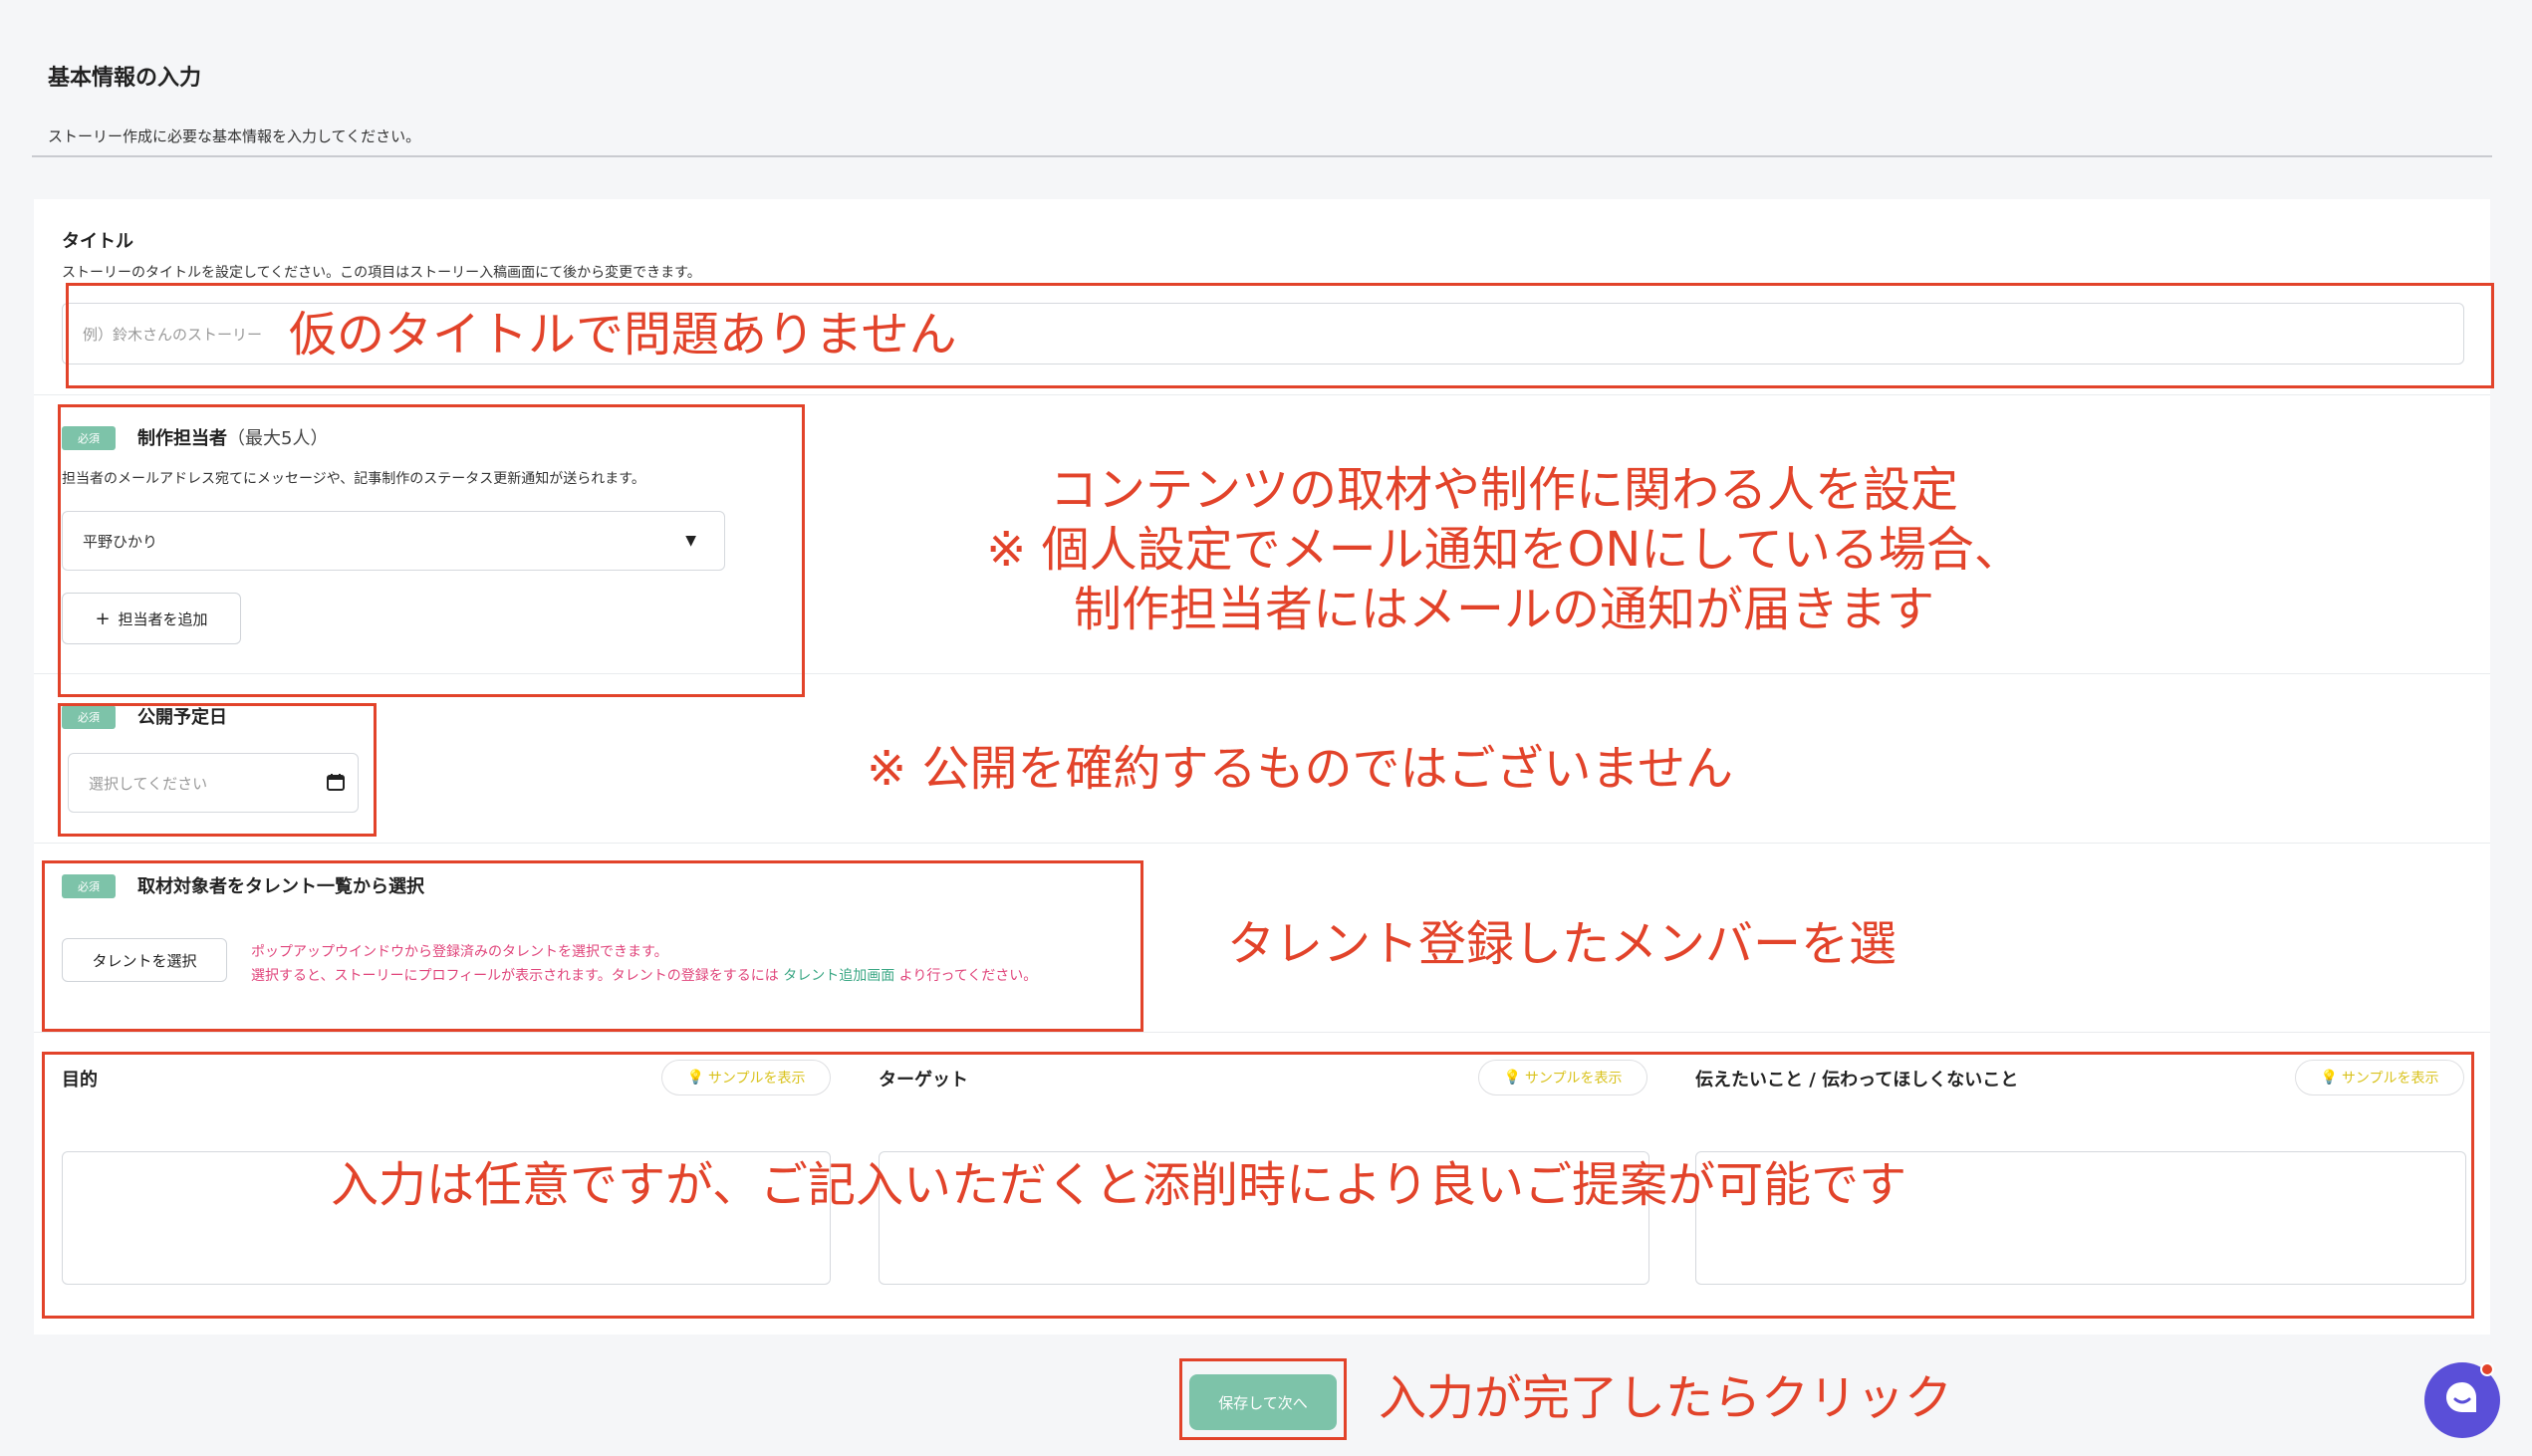 This screenshot has width=2532, height=1456. Describe the element at coordinates (592, 946) in the screenshot. I see `annotation-box-talent` at that location.